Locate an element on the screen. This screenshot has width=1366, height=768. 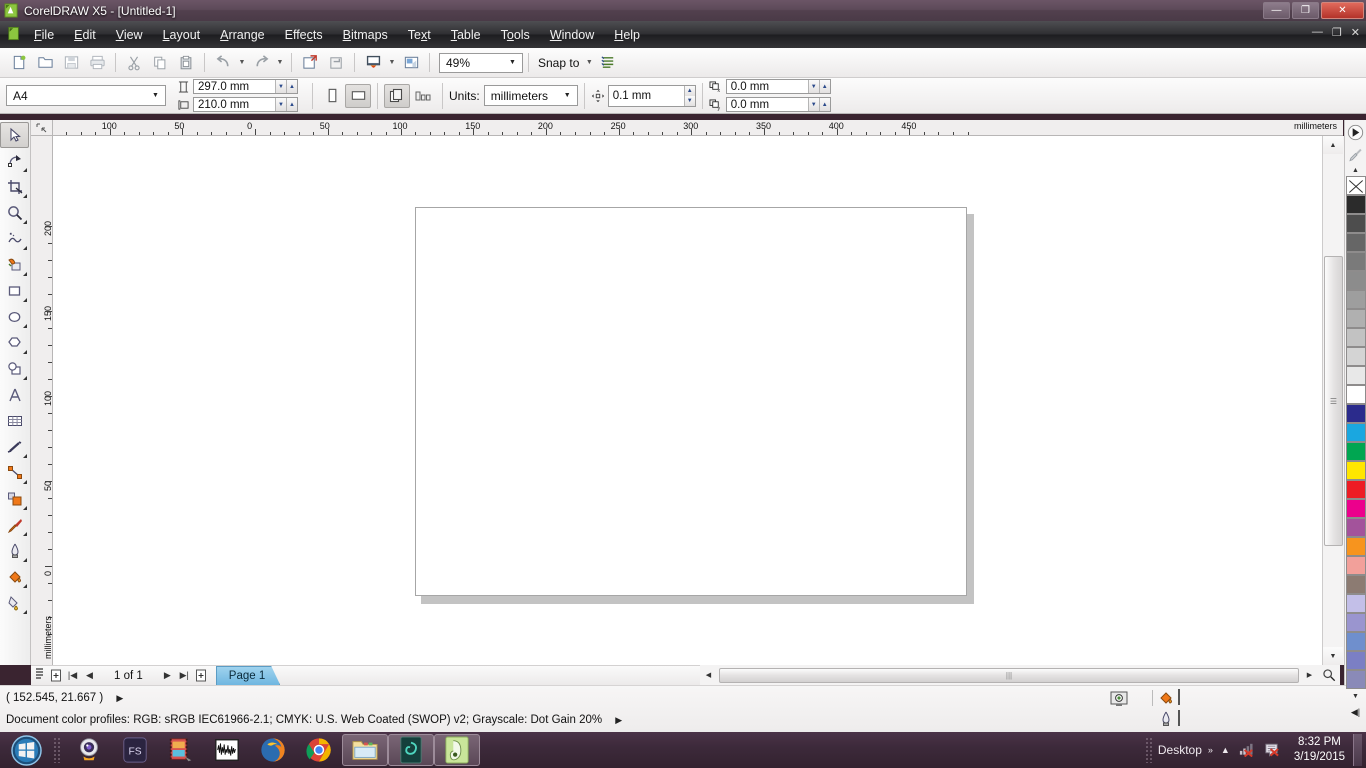
smart-fill-tool is located at coordinates (14, 265).